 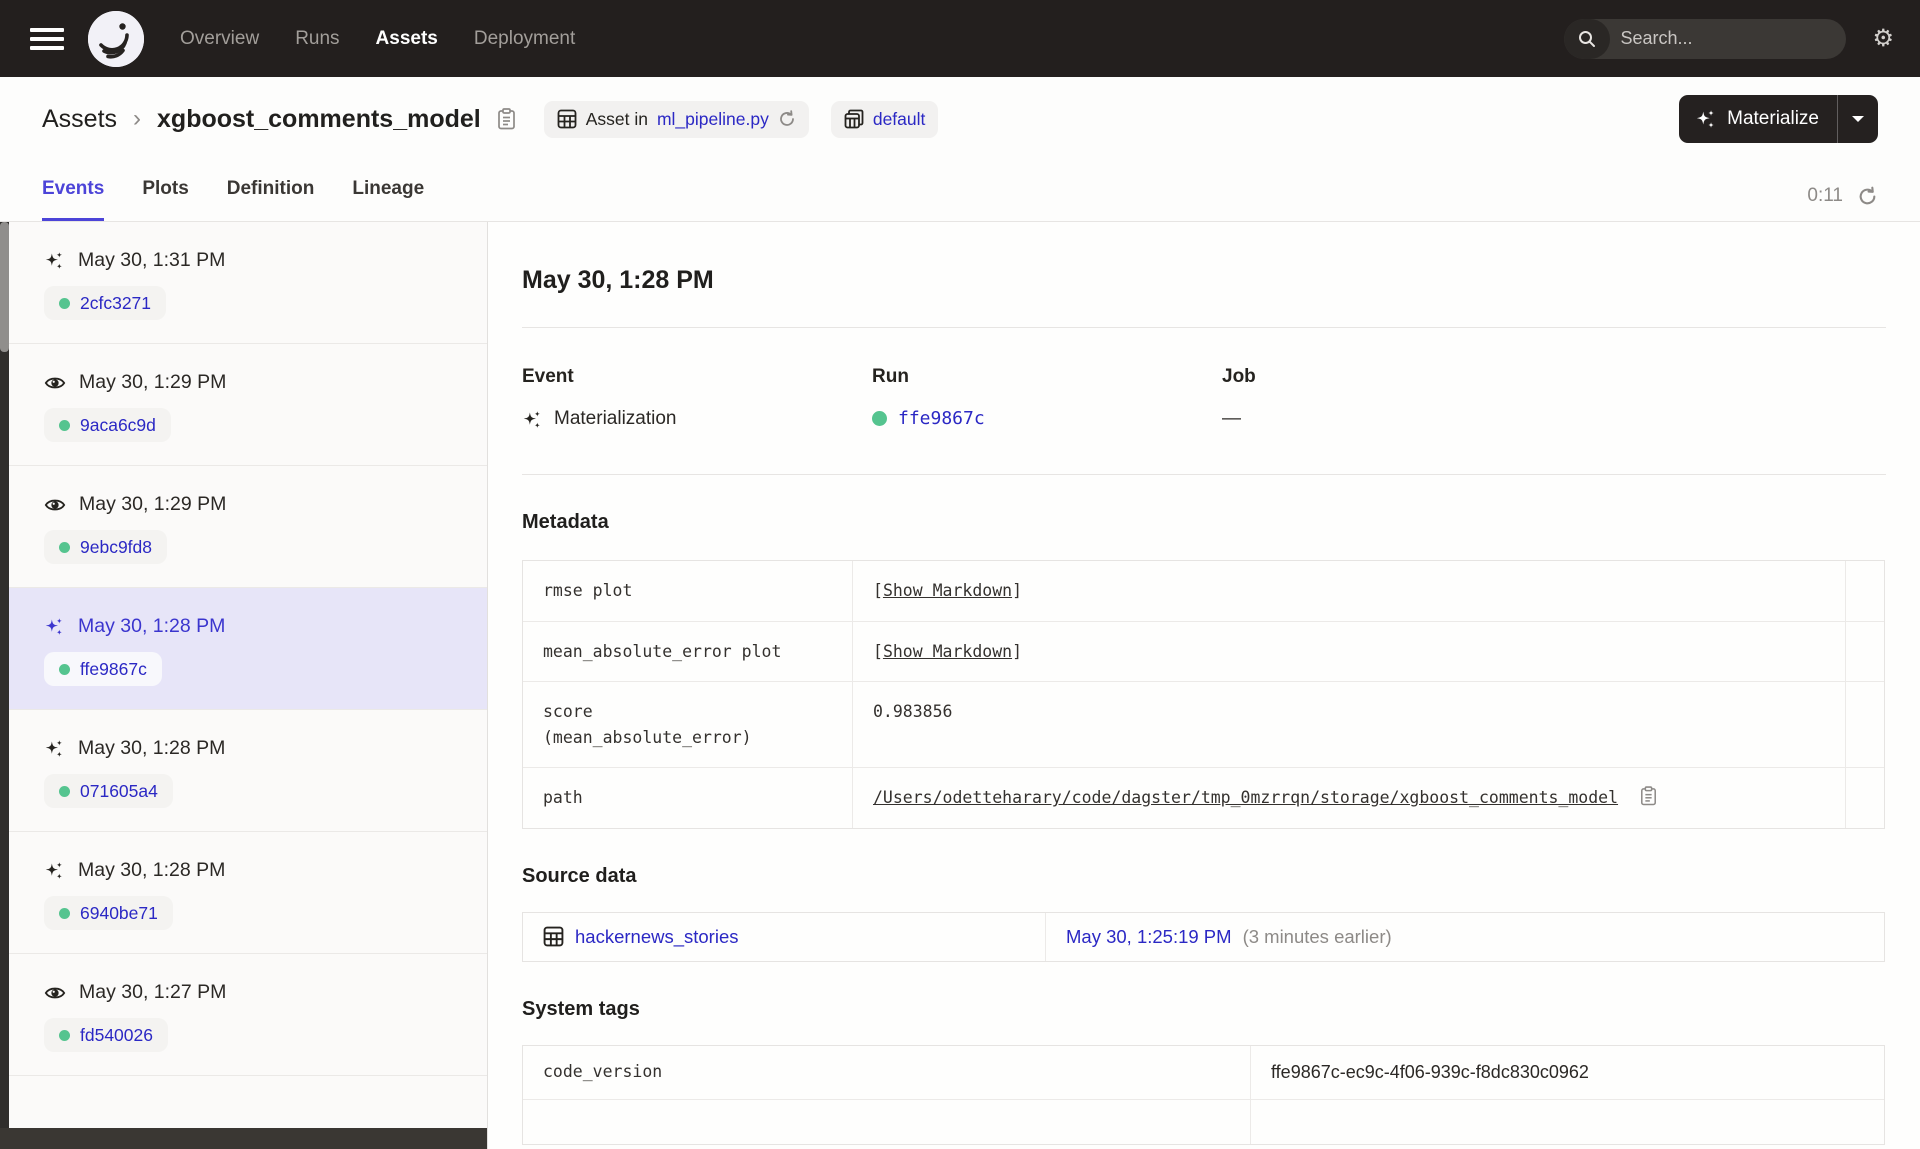 What do you see at coordinates (960, 38) in the screenshot?
I see `top-navigation-bar: Overview Runs Assets Deployment / ⚙` at bounding box center [960, 38].